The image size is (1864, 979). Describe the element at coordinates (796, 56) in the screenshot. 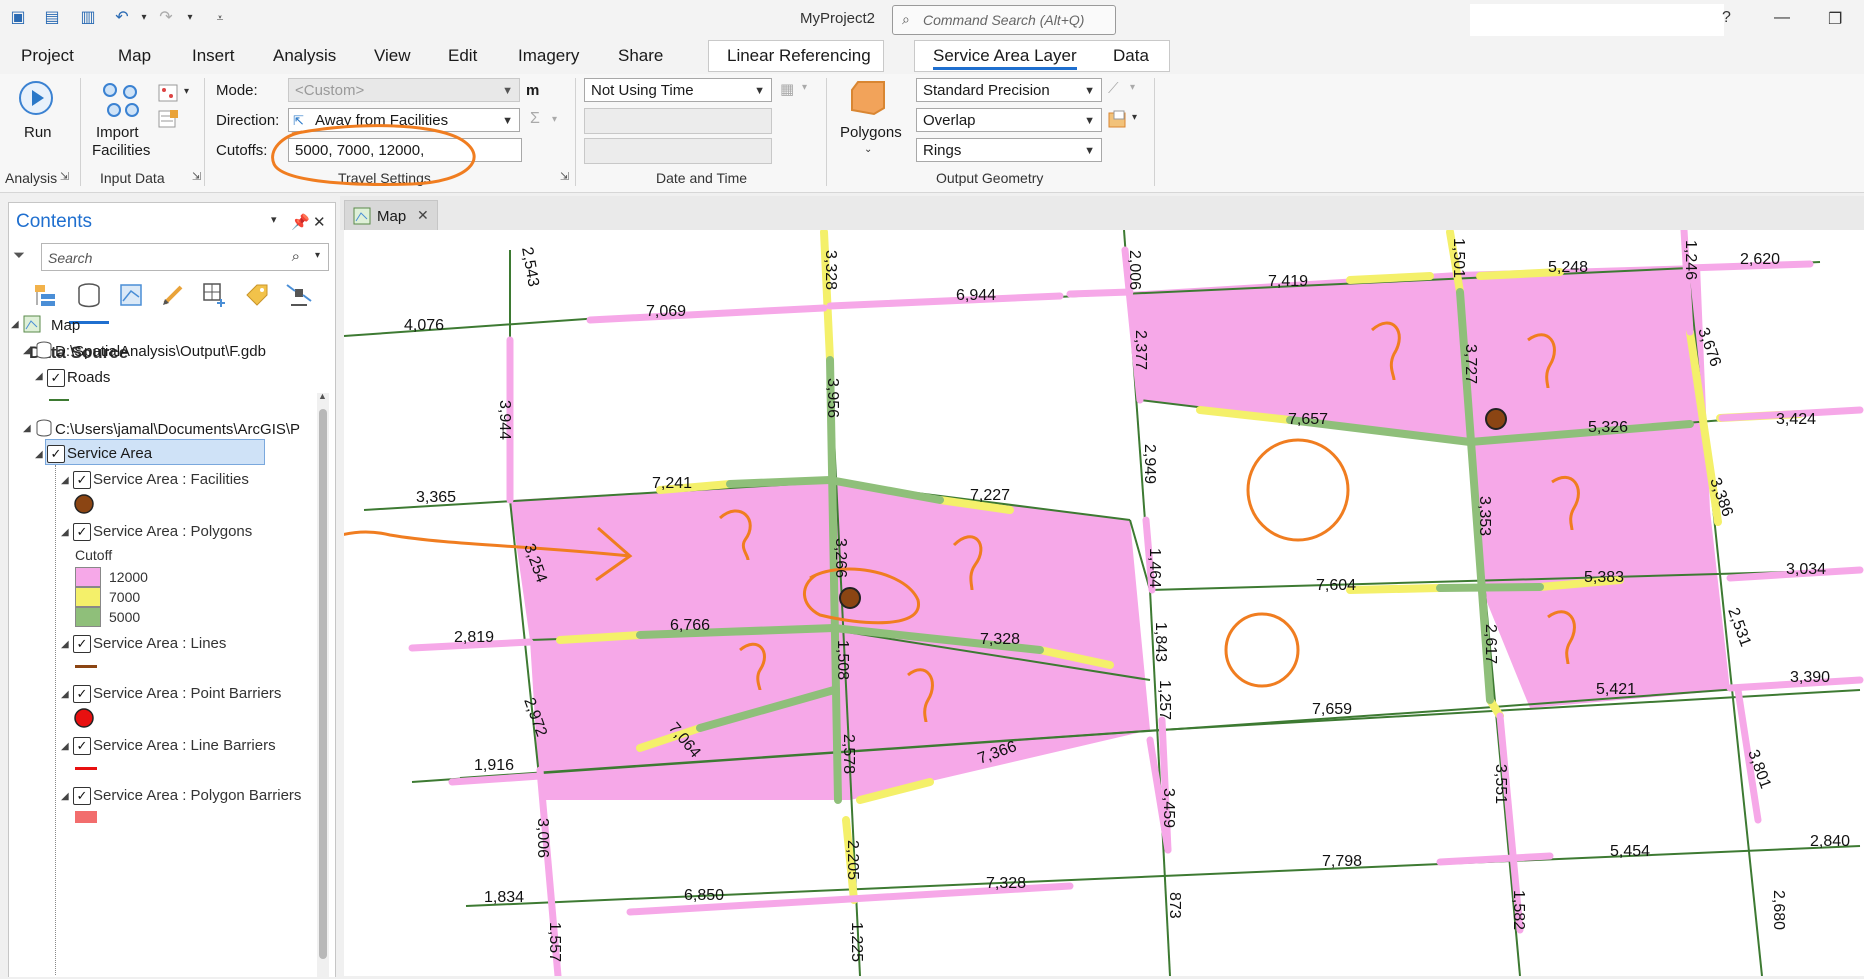

I see `tab-linear-referencing: Linear Referencing` at that location.